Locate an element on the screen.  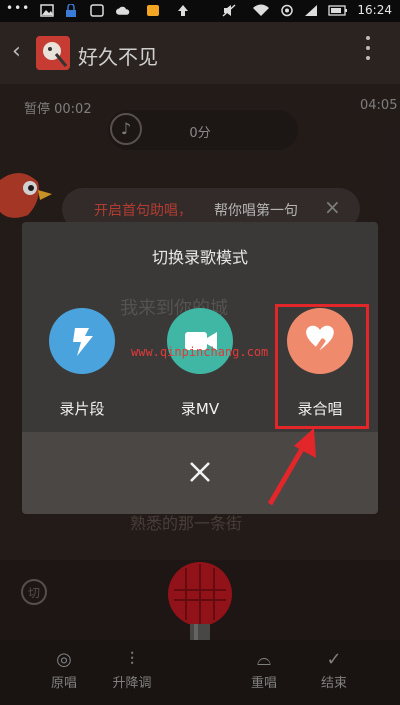
wifi-icon is located at coordinates (261, 10).